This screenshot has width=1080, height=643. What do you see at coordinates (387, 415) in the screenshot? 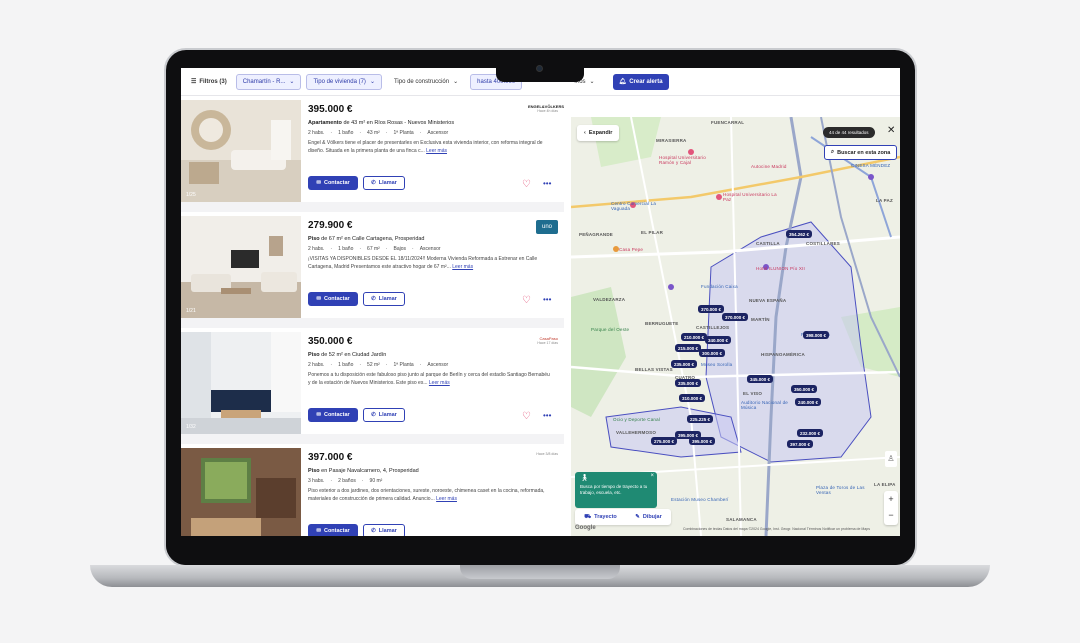
I see `call-label: Llamar` at bounding box center [387, 415].